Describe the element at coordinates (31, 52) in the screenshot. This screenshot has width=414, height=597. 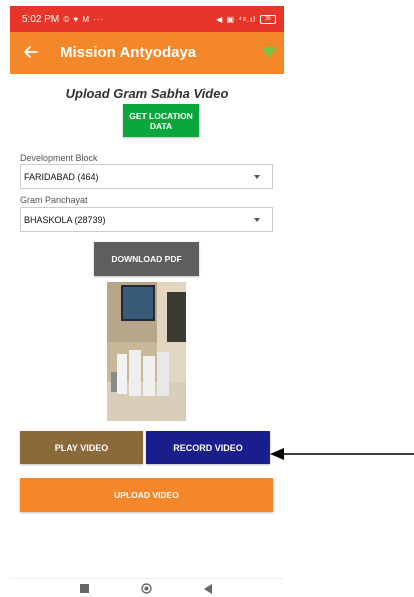
I see `arrow-left-icon` at that location.